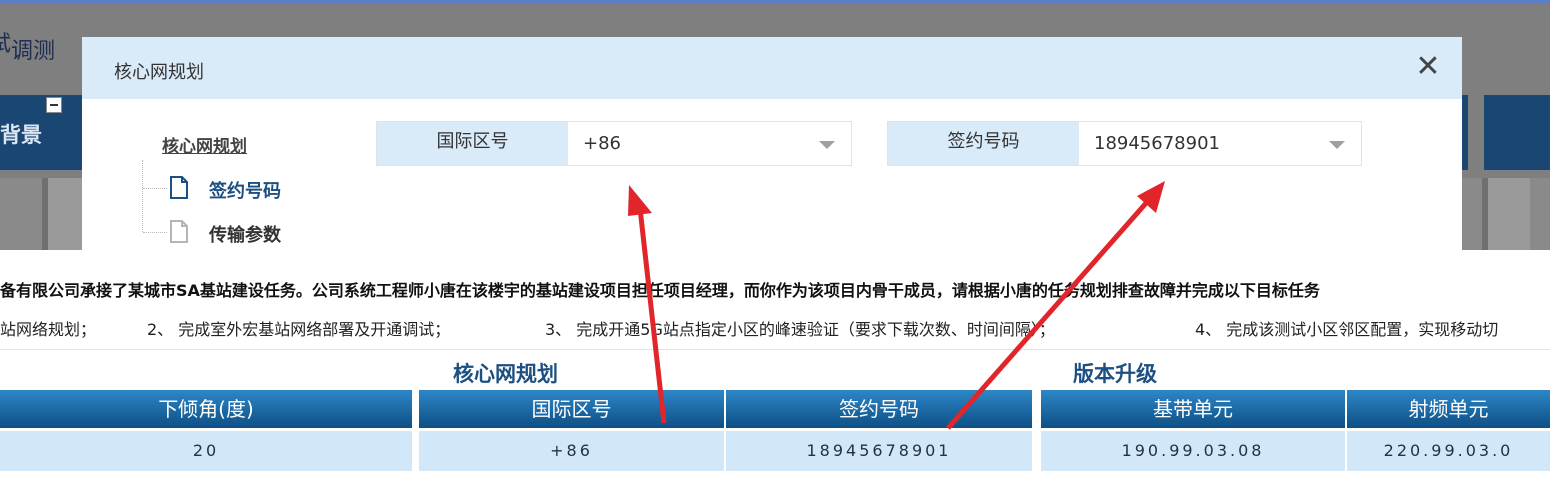 This screenshot has height=483, width=1550. What do you see at coordinates (472, 143) in the screenshot?
I see `intl-area-code-label: 国际区号` at bounding box center [472, 143].